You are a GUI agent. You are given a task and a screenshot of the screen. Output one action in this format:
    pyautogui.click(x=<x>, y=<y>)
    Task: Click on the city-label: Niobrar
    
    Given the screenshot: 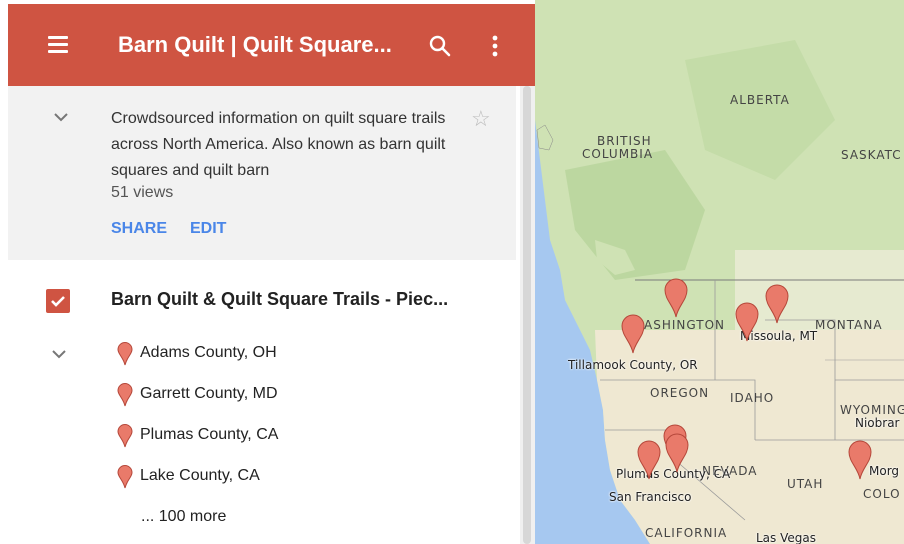 What is the action you would take?
    pyautogui.click(x=877, y=423)
    